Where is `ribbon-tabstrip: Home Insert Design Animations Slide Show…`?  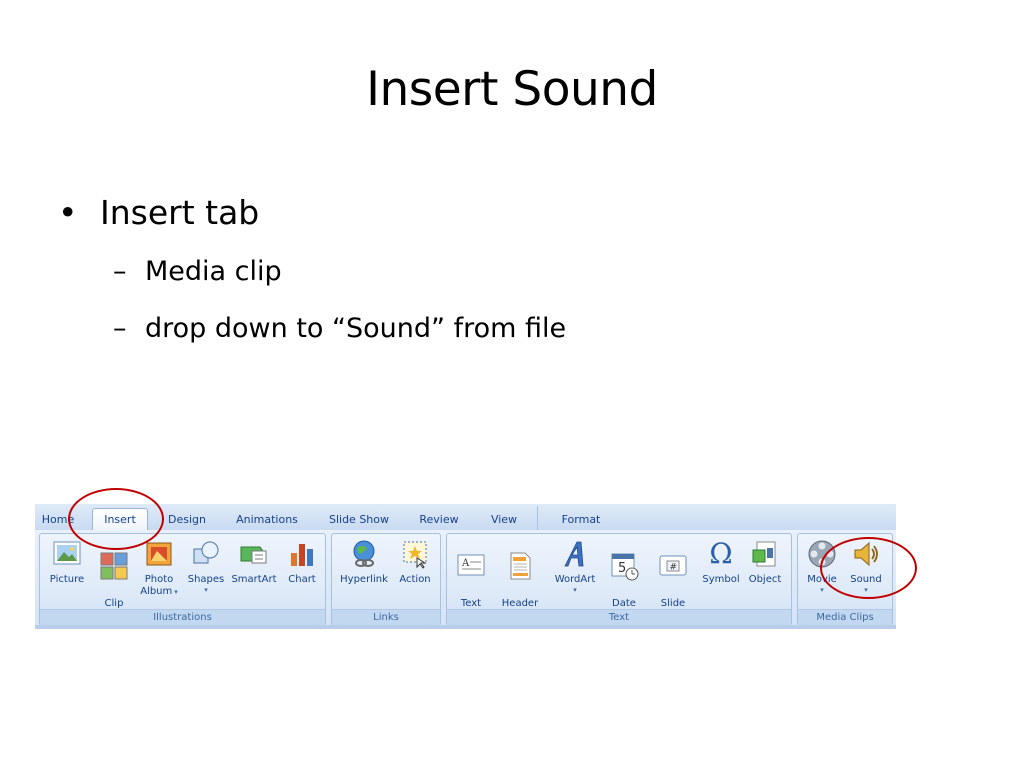 ribbon-tabstrip: Home Insert Design Animations Slide Show… is located at coordinates (465, 517).